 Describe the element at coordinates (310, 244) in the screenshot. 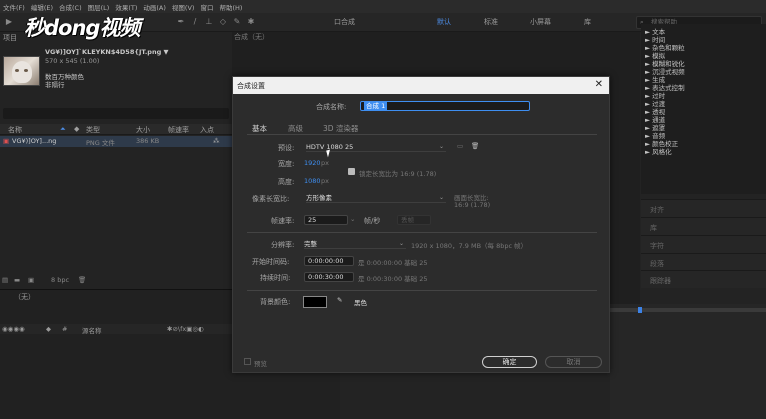

I see `resolution-value: 完整` at that location.